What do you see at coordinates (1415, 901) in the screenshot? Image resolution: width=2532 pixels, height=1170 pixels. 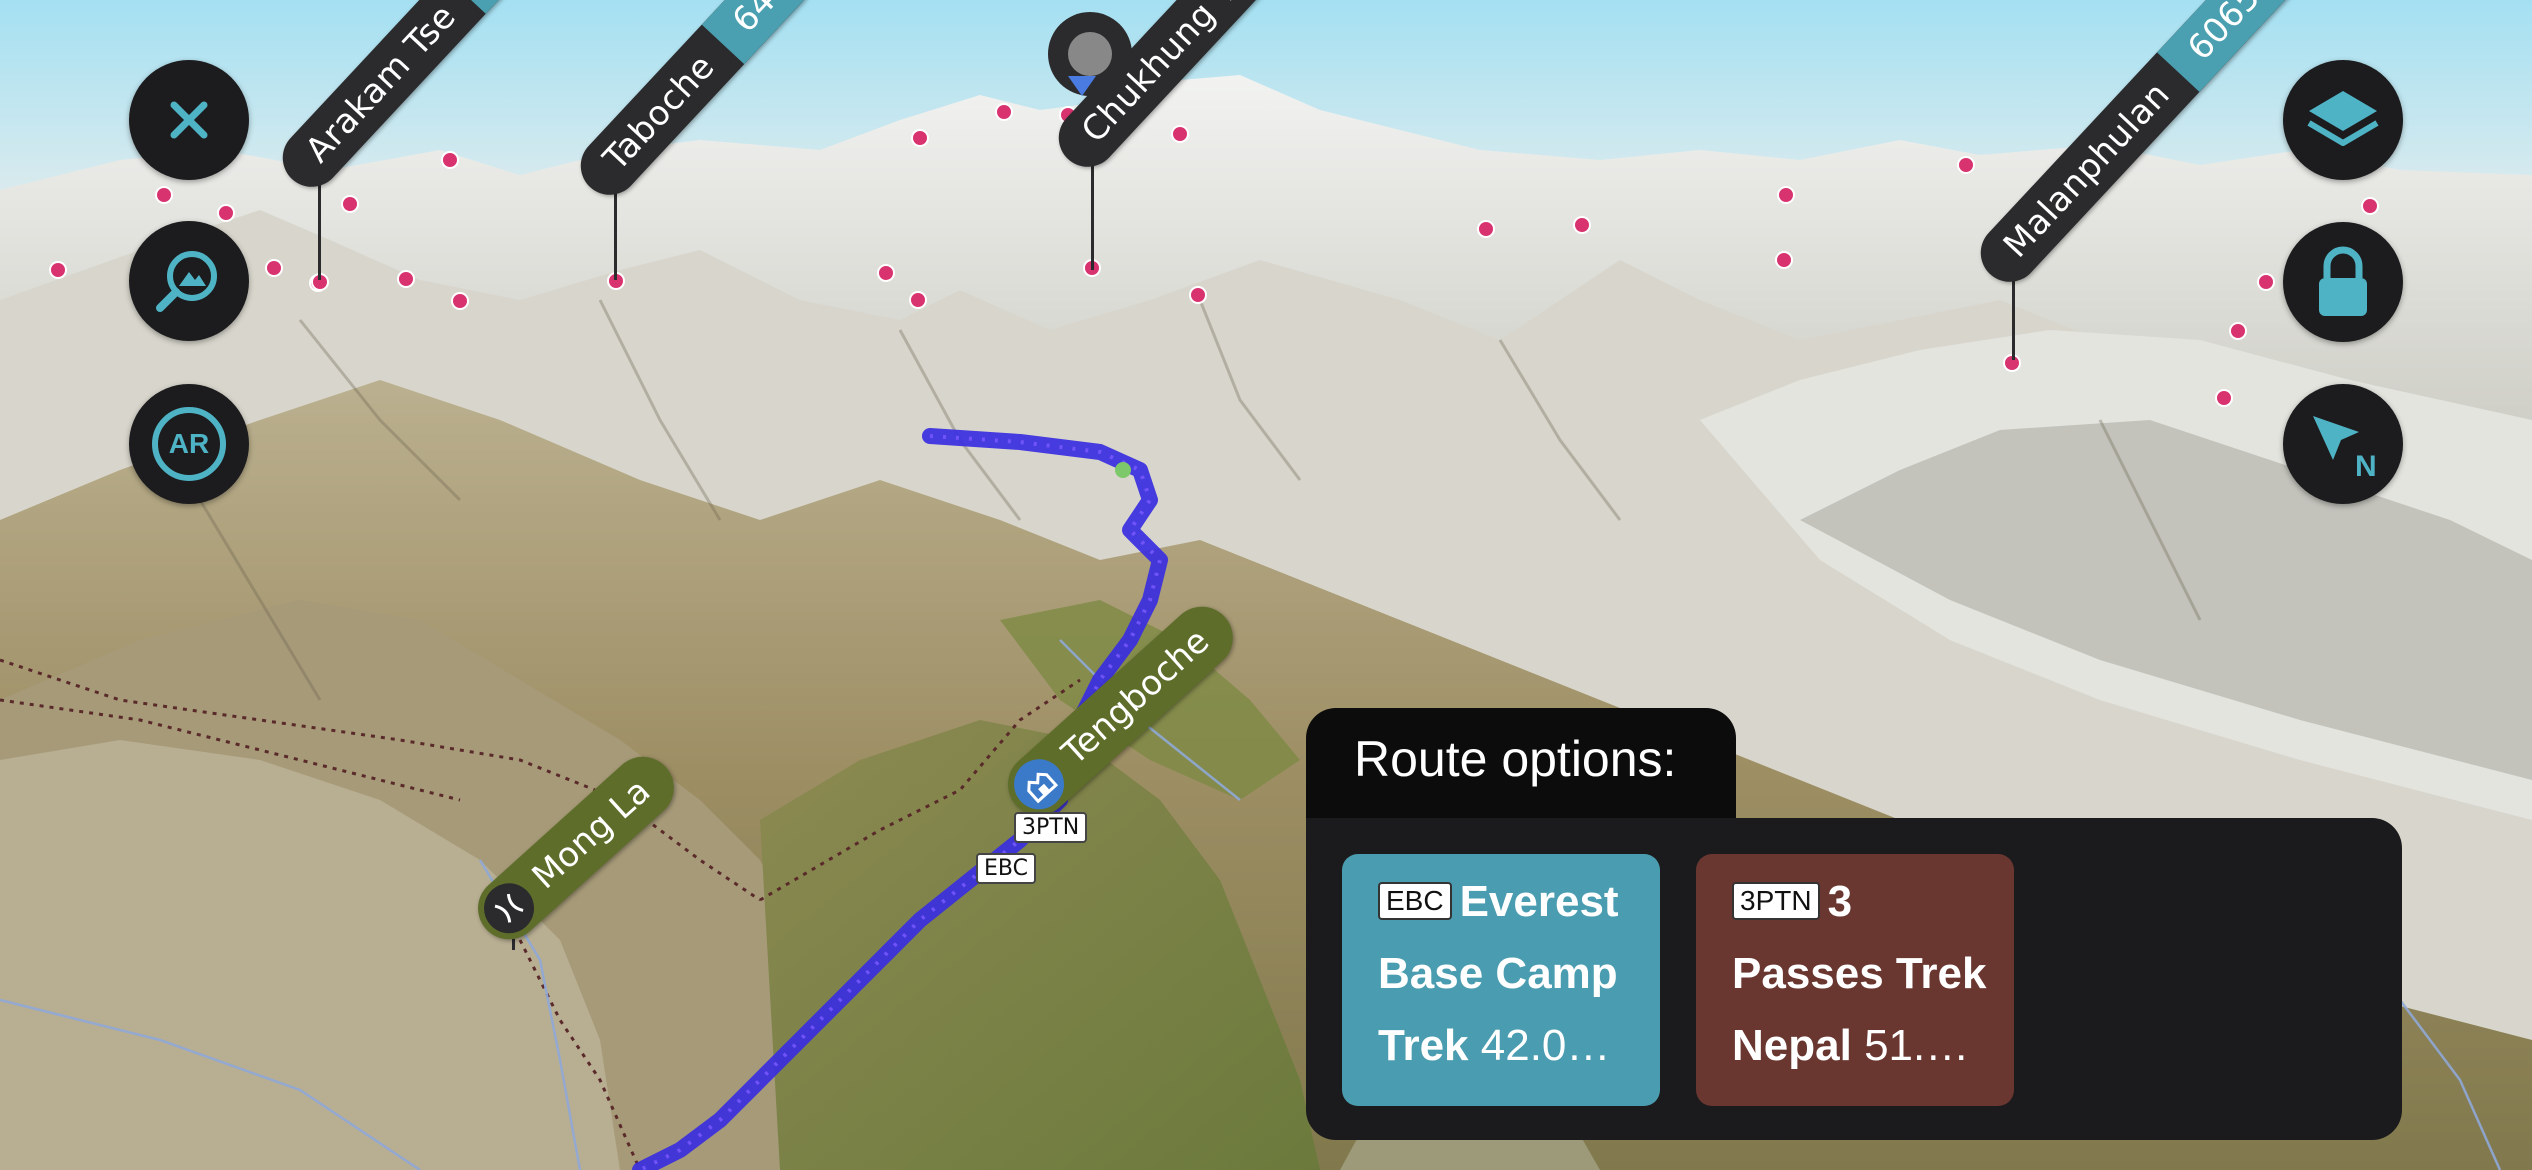 I see `route-code-badge: EBC` at bounding box center [1415, 901].